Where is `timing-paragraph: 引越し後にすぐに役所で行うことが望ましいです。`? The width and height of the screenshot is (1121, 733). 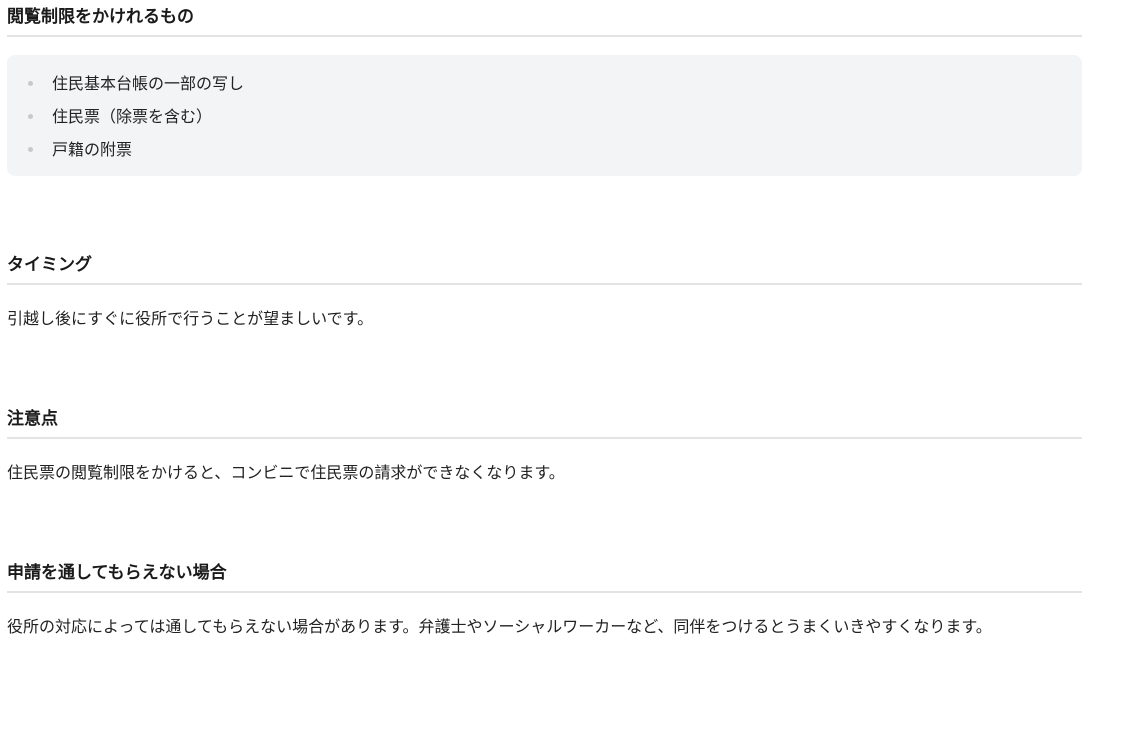
timing-paragraph: 引越し後にすぐに役所で行うことが望ましいです。 is located at coordinates (190, 318).